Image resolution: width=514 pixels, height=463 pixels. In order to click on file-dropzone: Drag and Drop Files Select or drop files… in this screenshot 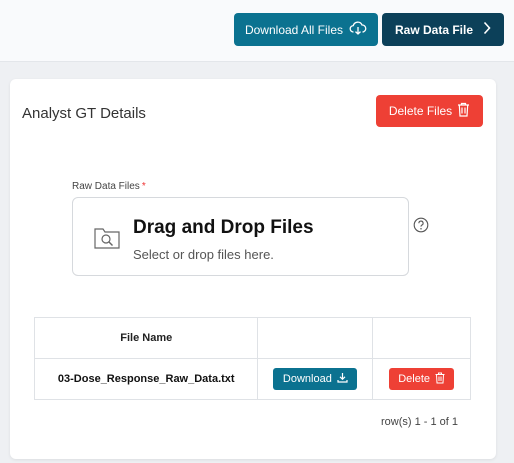, I will do `click(240, 236)`.